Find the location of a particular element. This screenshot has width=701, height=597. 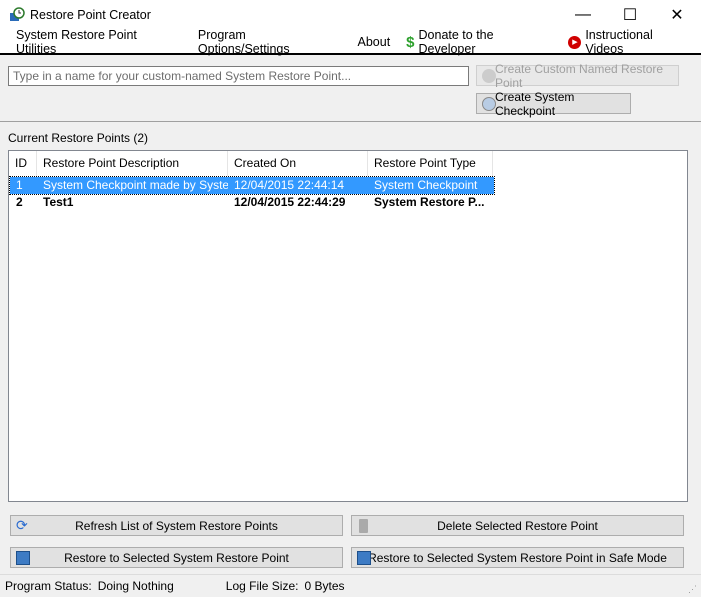

menu-label: About is located at coordinates (374, 42).